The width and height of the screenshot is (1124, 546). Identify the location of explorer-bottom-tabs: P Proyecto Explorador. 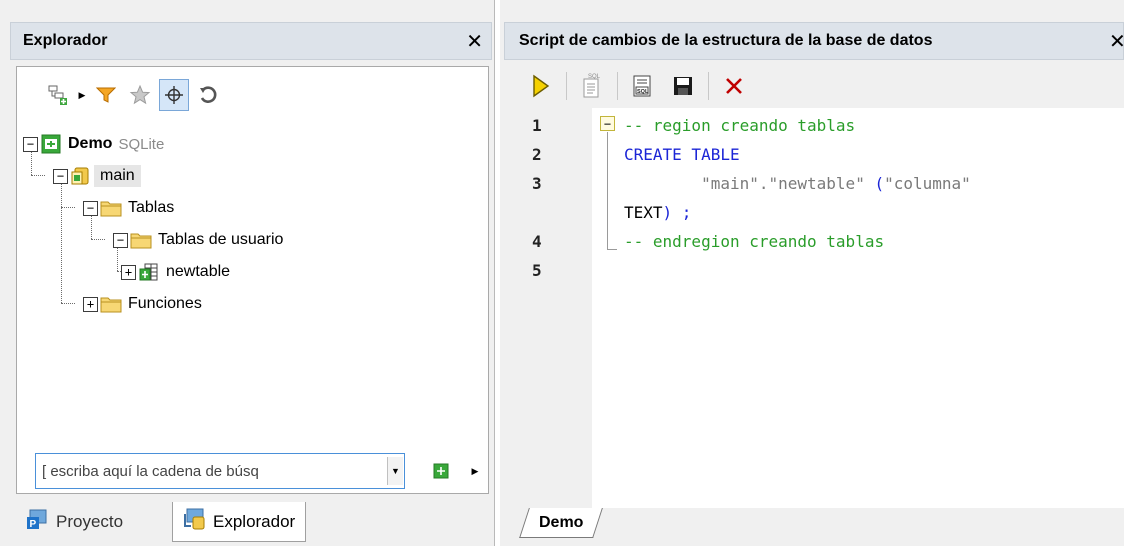
(246, 523).